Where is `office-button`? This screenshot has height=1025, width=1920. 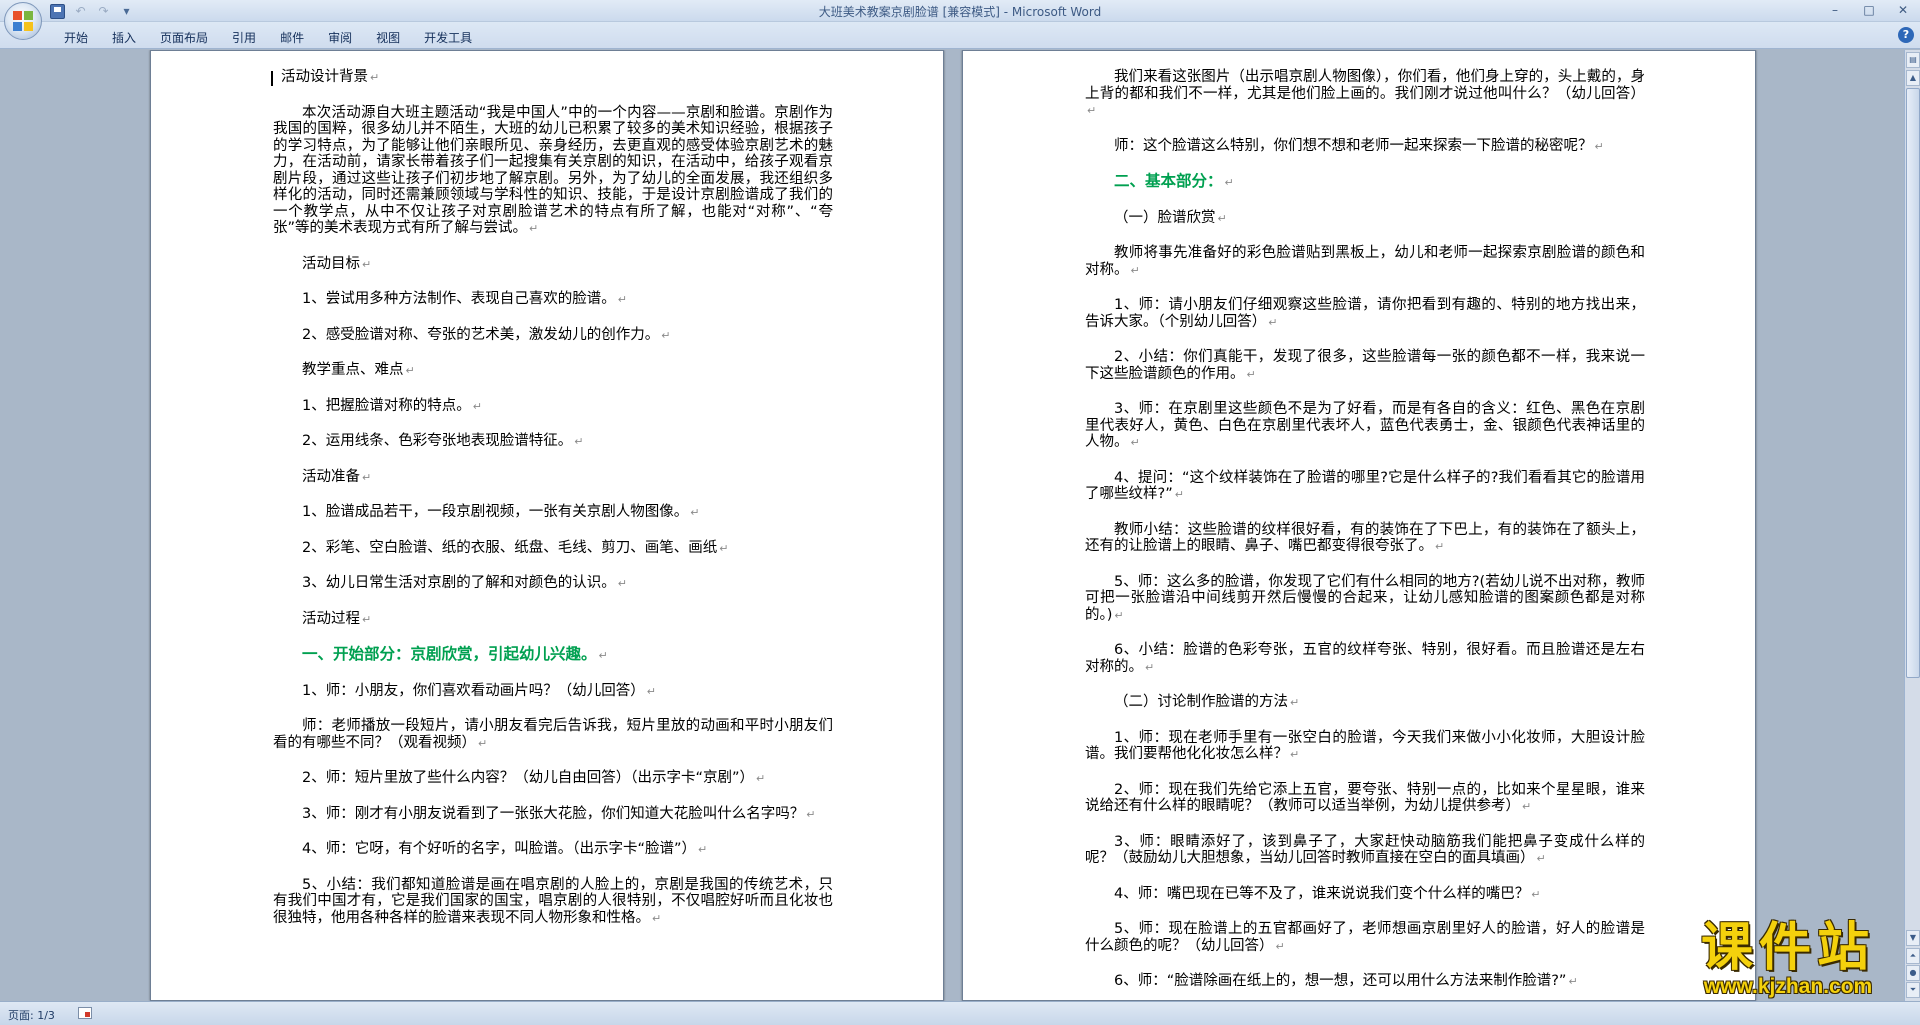 office-button is located at coordinates (23, 21).